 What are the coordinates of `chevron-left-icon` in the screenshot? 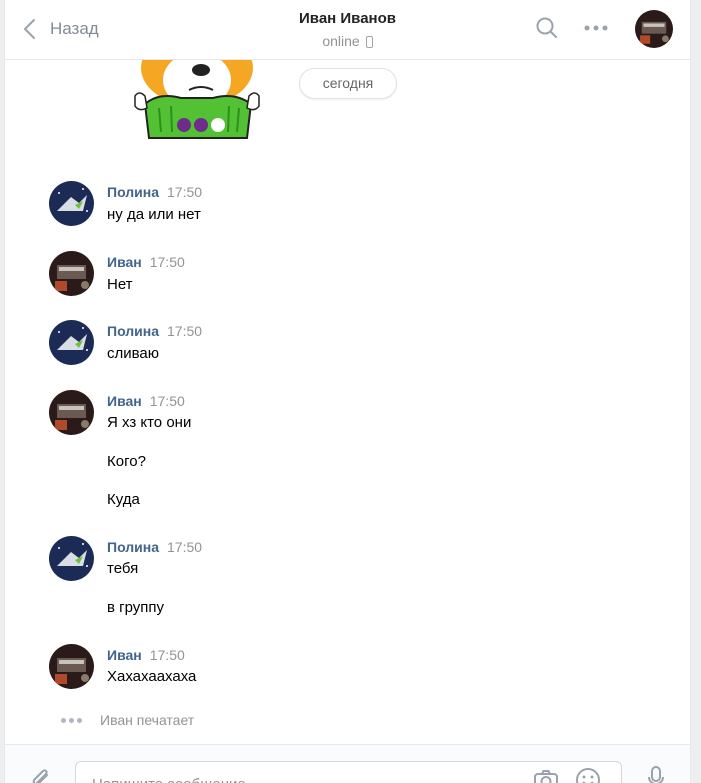 It's located at (29, 29).